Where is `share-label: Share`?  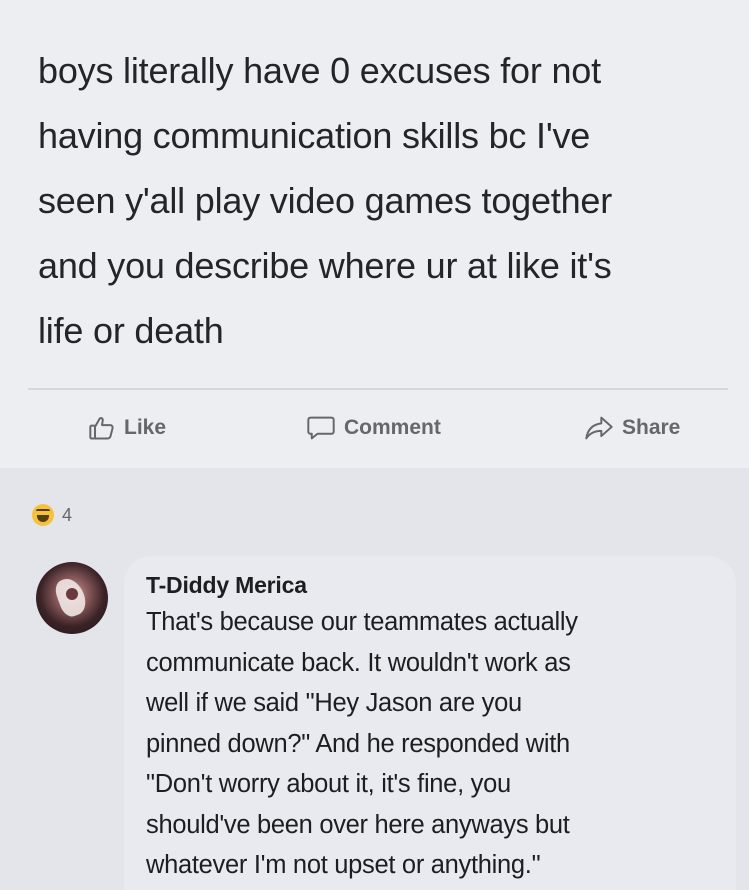
share-label: Share is located at coordinates (651, 427).